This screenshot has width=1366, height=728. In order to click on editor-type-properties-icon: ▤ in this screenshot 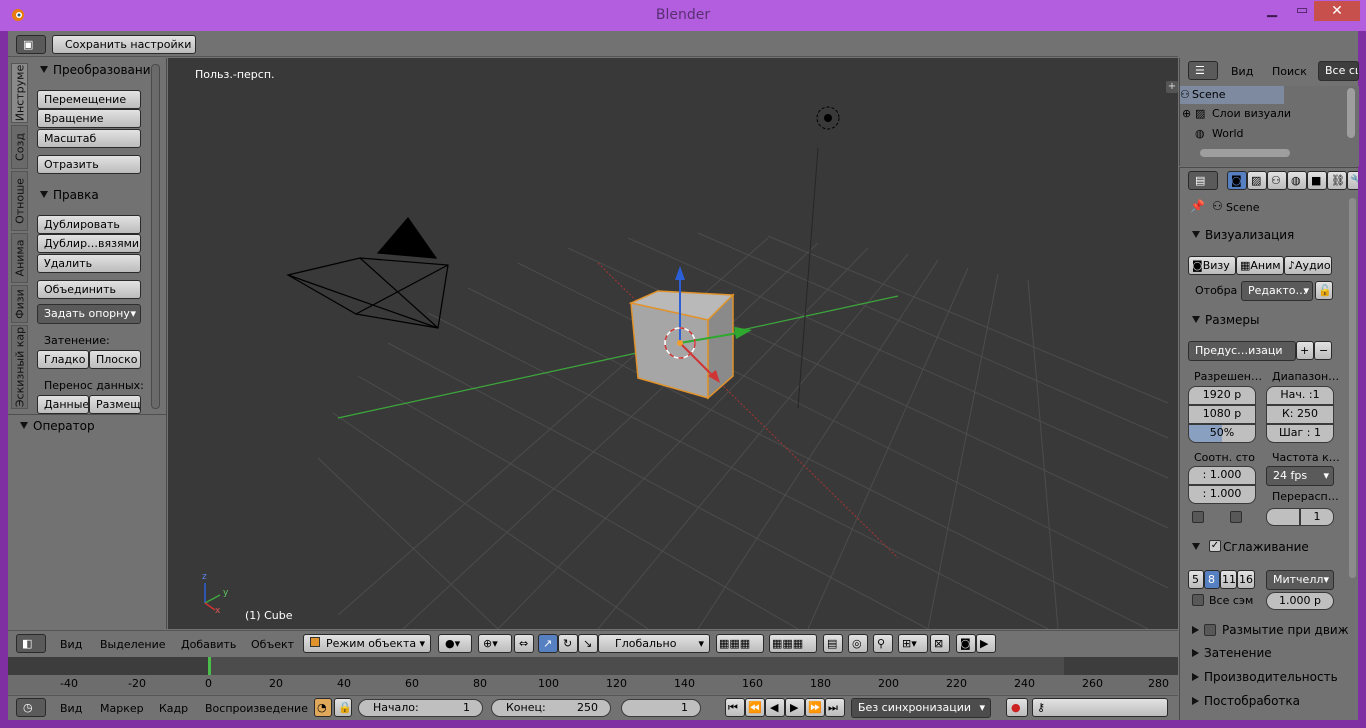, I will do `click(1203, 180)`.